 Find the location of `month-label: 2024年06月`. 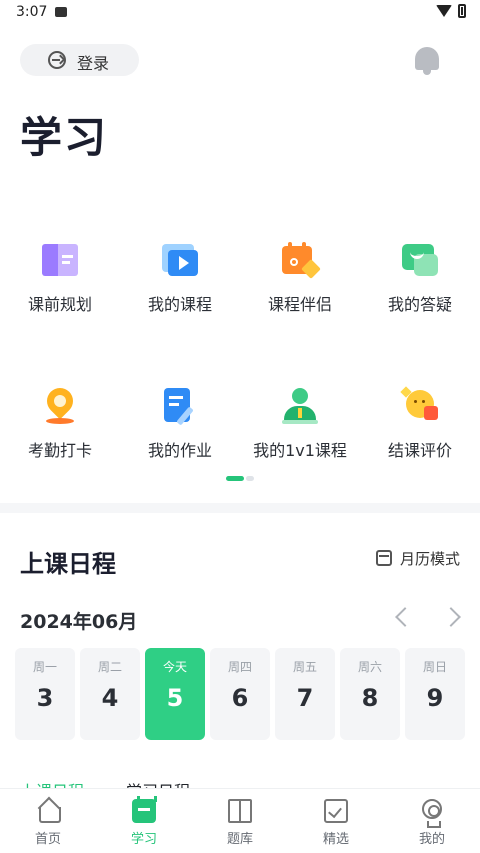

month-label: 2024年06月 is located at coordinates (79, 622).